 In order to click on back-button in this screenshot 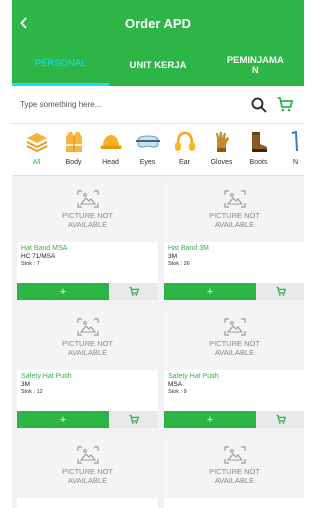, I will do `click(24, 23)`.